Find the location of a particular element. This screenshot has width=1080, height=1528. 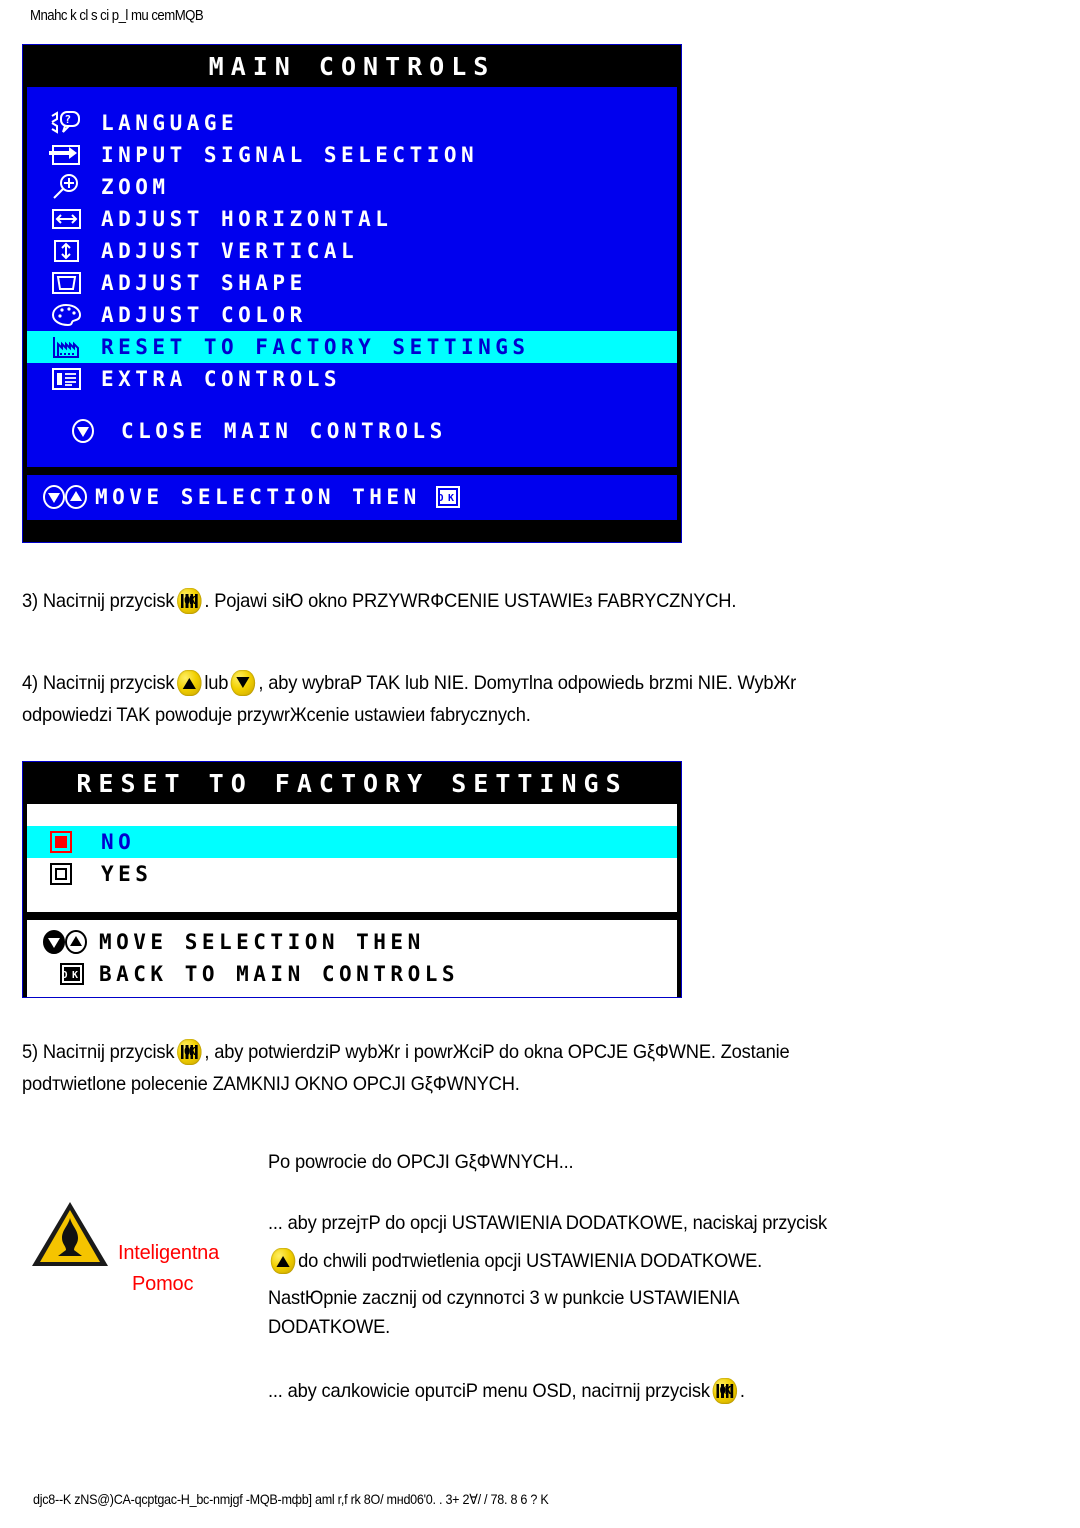

help-label-line1: Inteligentna is located at coordinates (169, 1253).